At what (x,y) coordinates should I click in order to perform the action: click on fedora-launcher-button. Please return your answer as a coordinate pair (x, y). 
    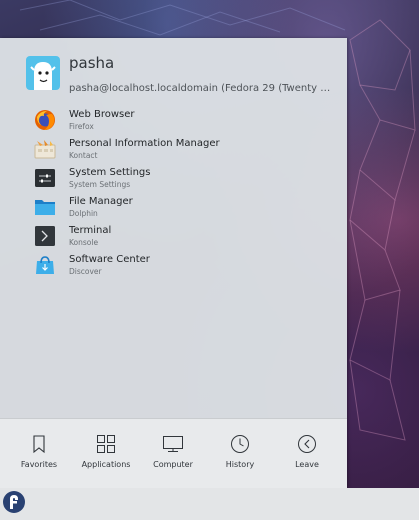
    Looking at the image, I should click on (14, 502).